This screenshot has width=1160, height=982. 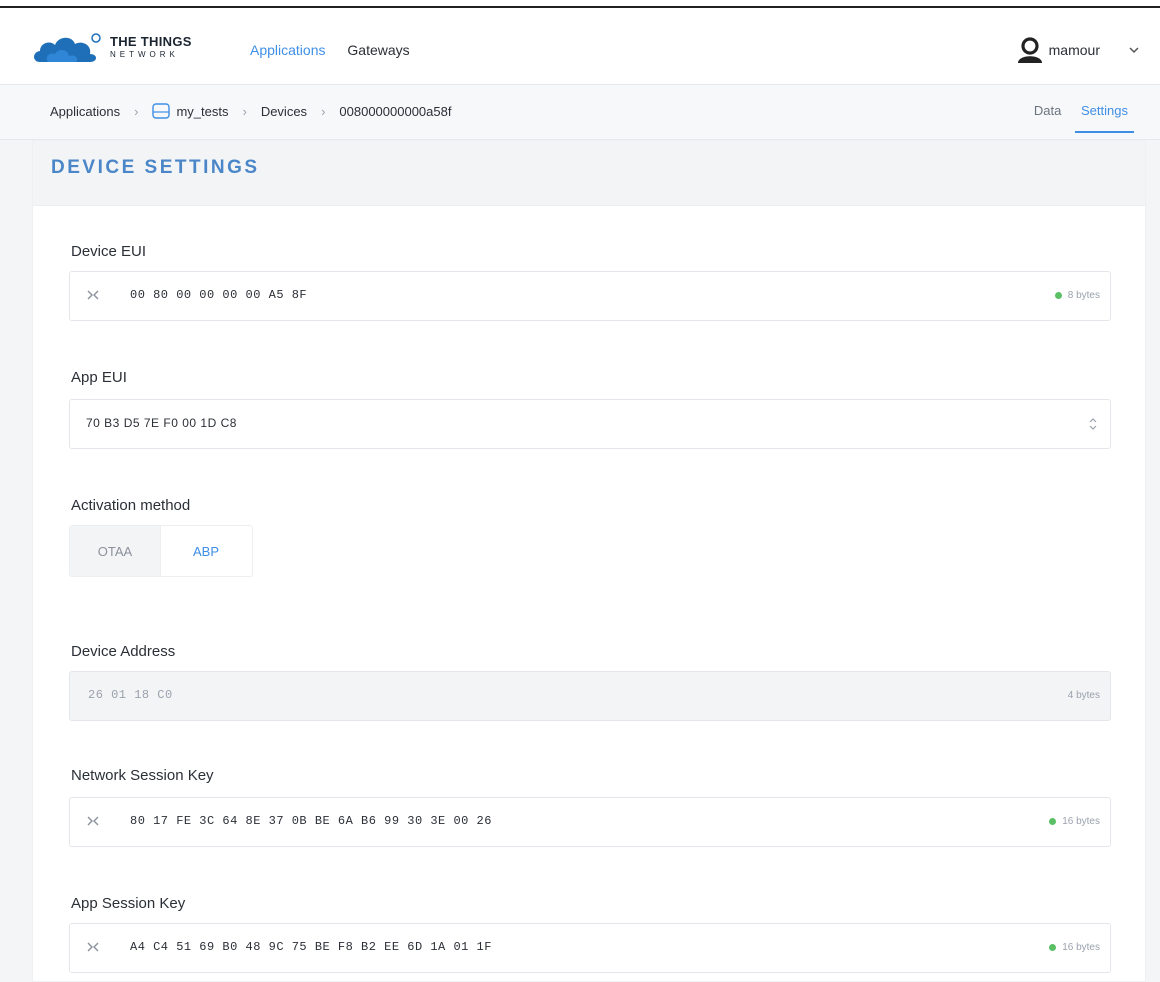 What do you see at coordinates (99, 377) in the screenshot?
I see `app-eui-label: App EUI` at bounding box center [99, 377].